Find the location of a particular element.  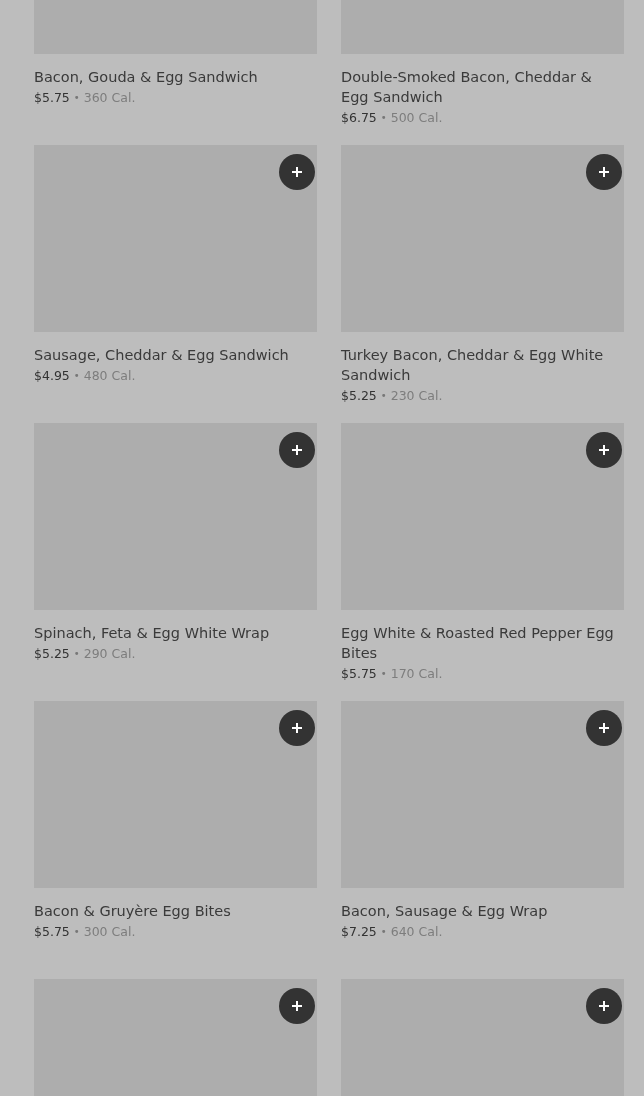

item-name: Bacon & Gruyère Egg Bites is located at coordinates (133, 911).